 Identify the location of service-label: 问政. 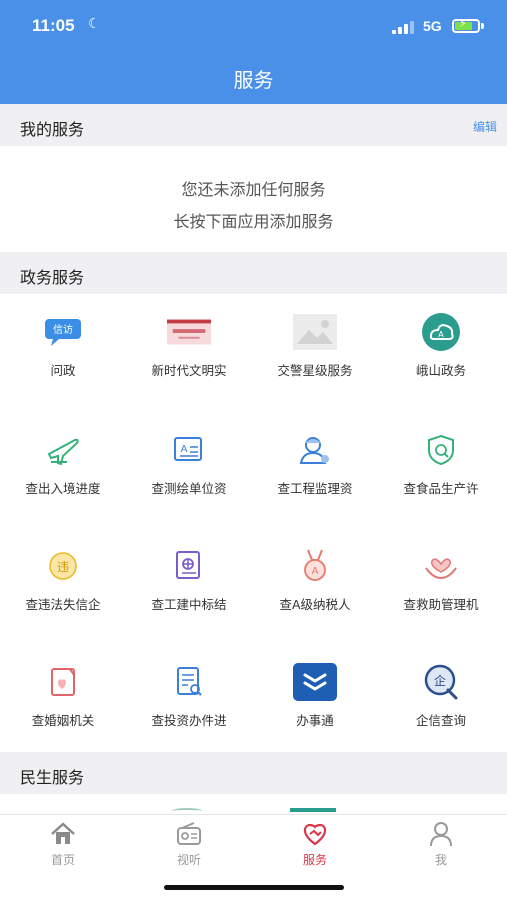
(63, 370).